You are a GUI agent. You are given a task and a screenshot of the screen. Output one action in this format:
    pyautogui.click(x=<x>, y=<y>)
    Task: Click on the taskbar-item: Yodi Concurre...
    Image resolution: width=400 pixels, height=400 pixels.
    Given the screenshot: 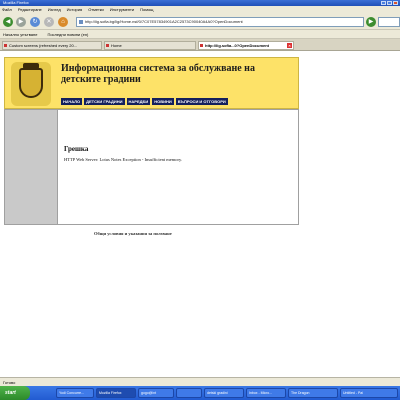 What is the action you would take?
    pyautogui.click(x=75, y=393)
    